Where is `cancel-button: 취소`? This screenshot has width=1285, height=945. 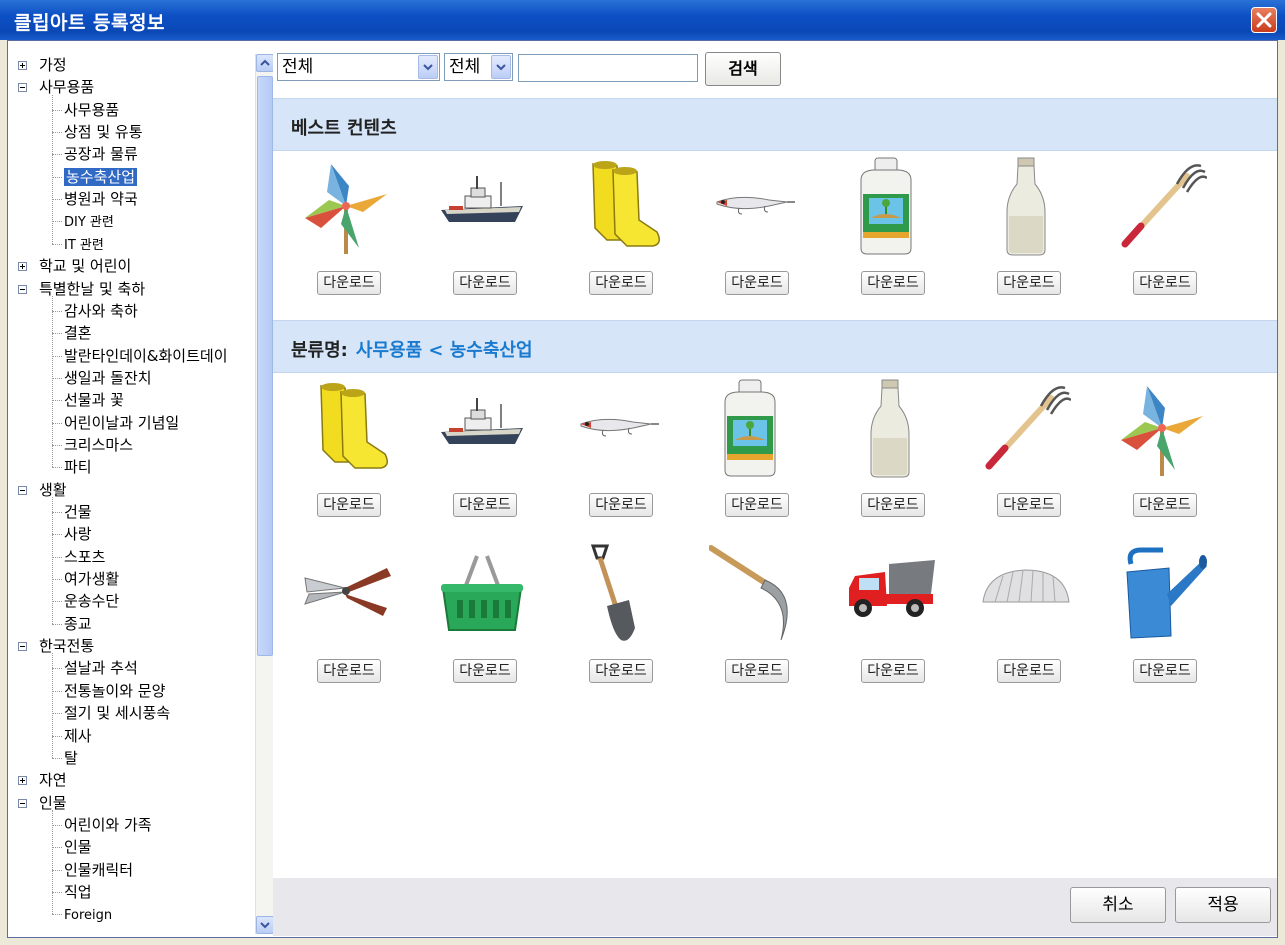
cancel-button: 취소 is located at coordinates (1118, 905).